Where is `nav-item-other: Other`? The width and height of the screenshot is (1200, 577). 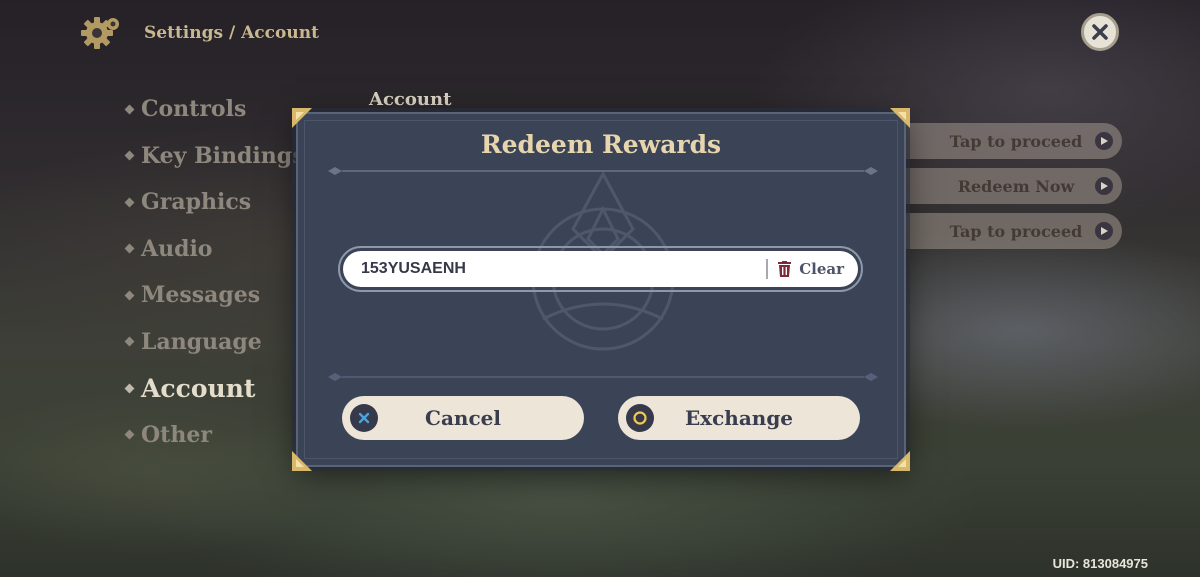
nav-item-other: Other is located at coordinates (214, 435).